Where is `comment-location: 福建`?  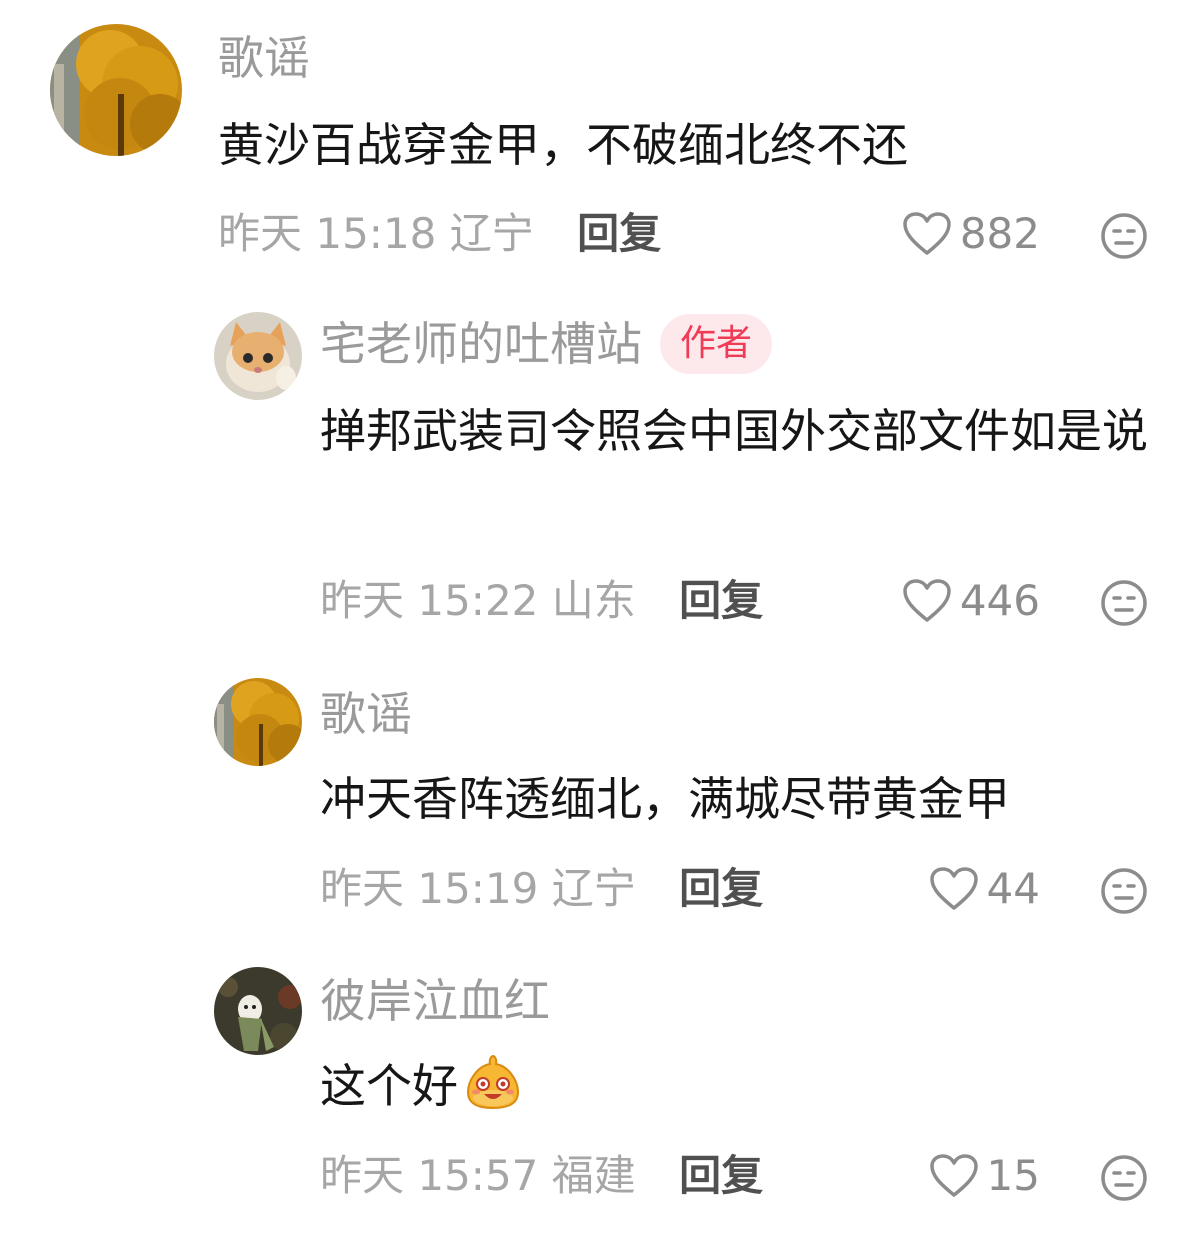 comment-location: 福建 is located at coordinates (593, 1175).